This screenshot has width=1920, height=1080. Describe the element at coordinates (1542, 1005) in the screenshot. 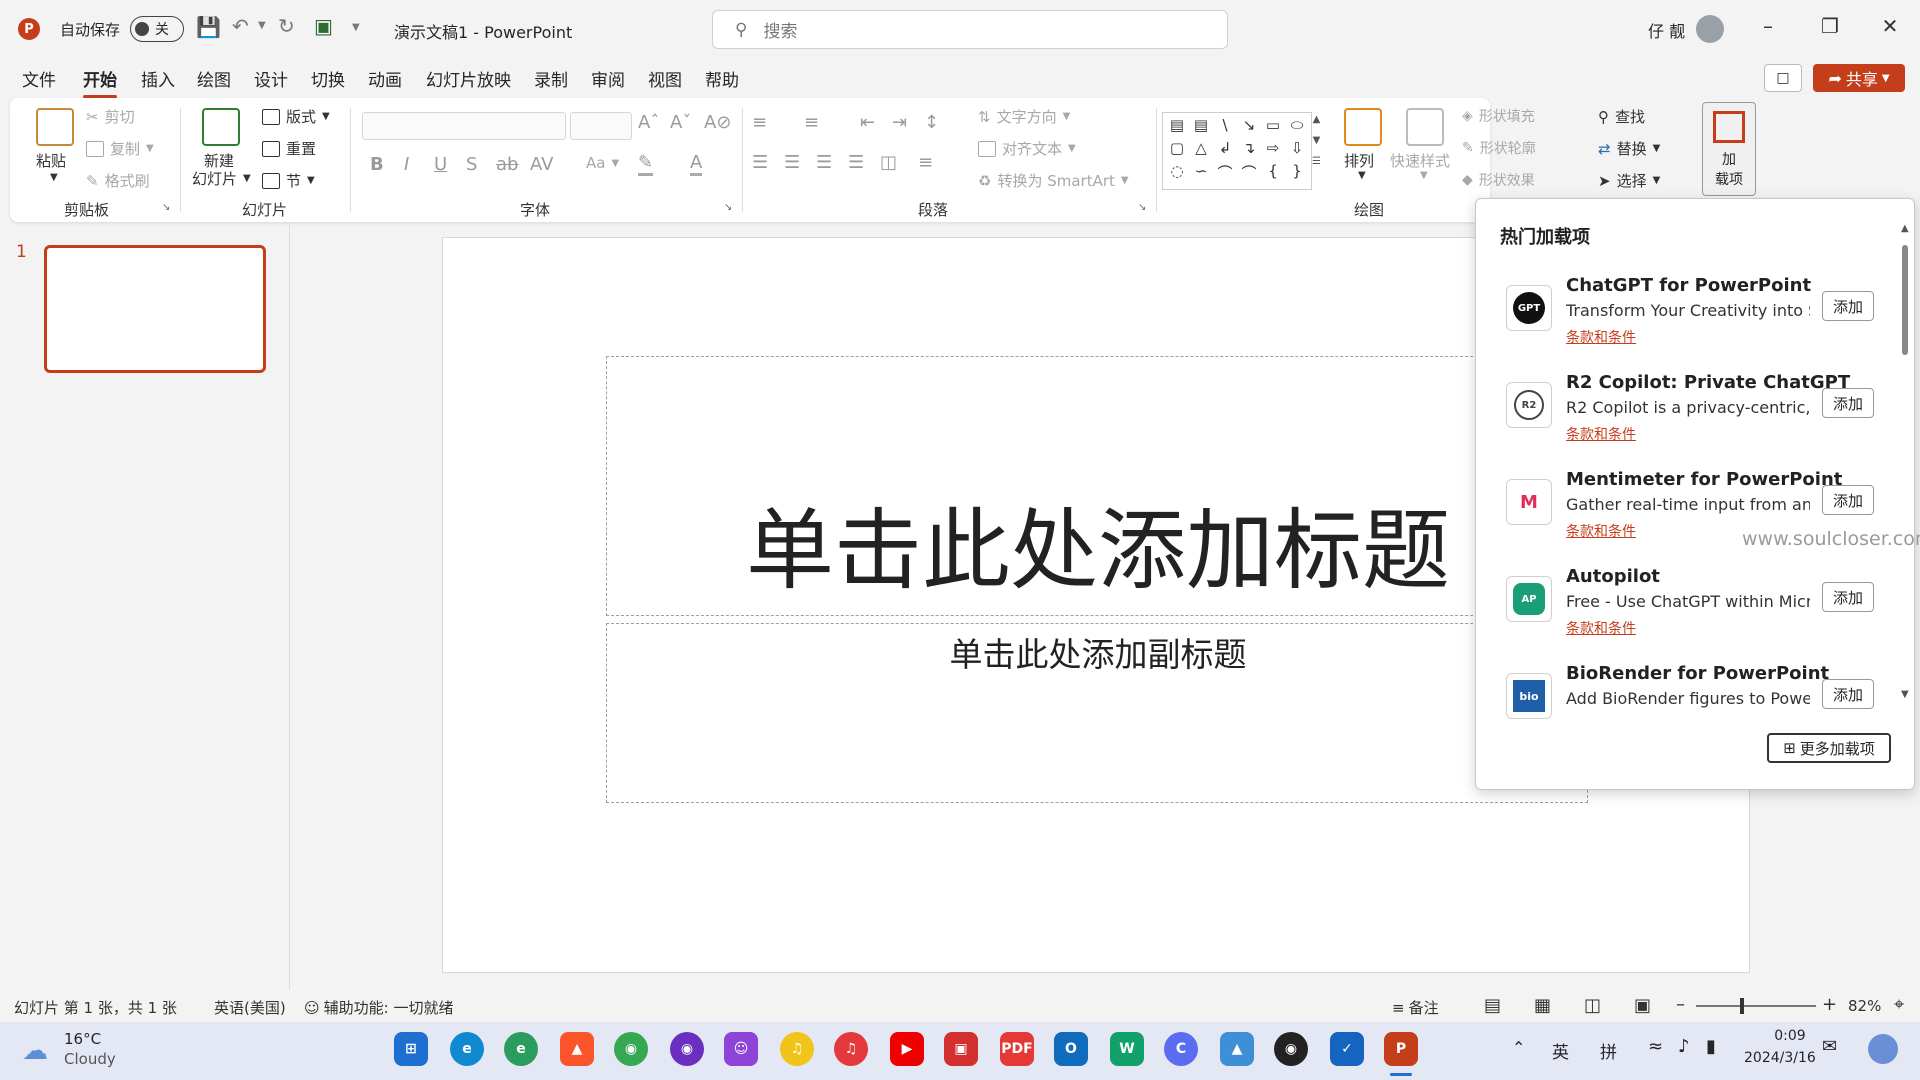

I see `slide-sorter-icon: ▦` at that location.